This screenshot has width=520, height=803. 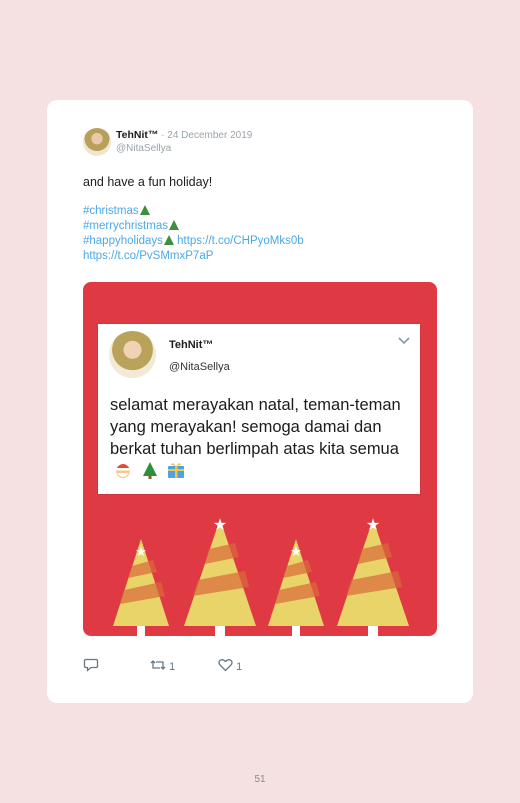 I want to click on tweet-text: and have a fun holiday!, so click(x=148, y=182).